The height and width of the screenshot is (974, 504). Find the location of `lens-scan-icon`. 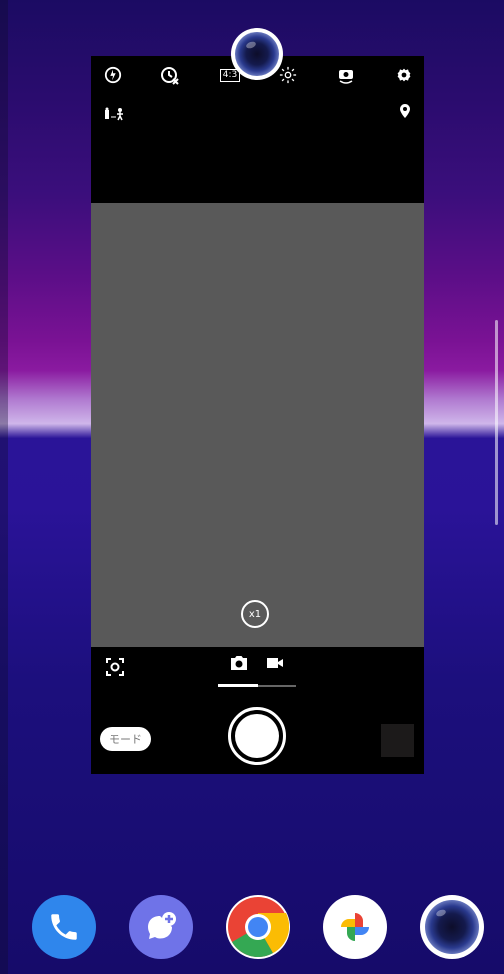

lens-scan-icon is located at coordinates (116, 668).